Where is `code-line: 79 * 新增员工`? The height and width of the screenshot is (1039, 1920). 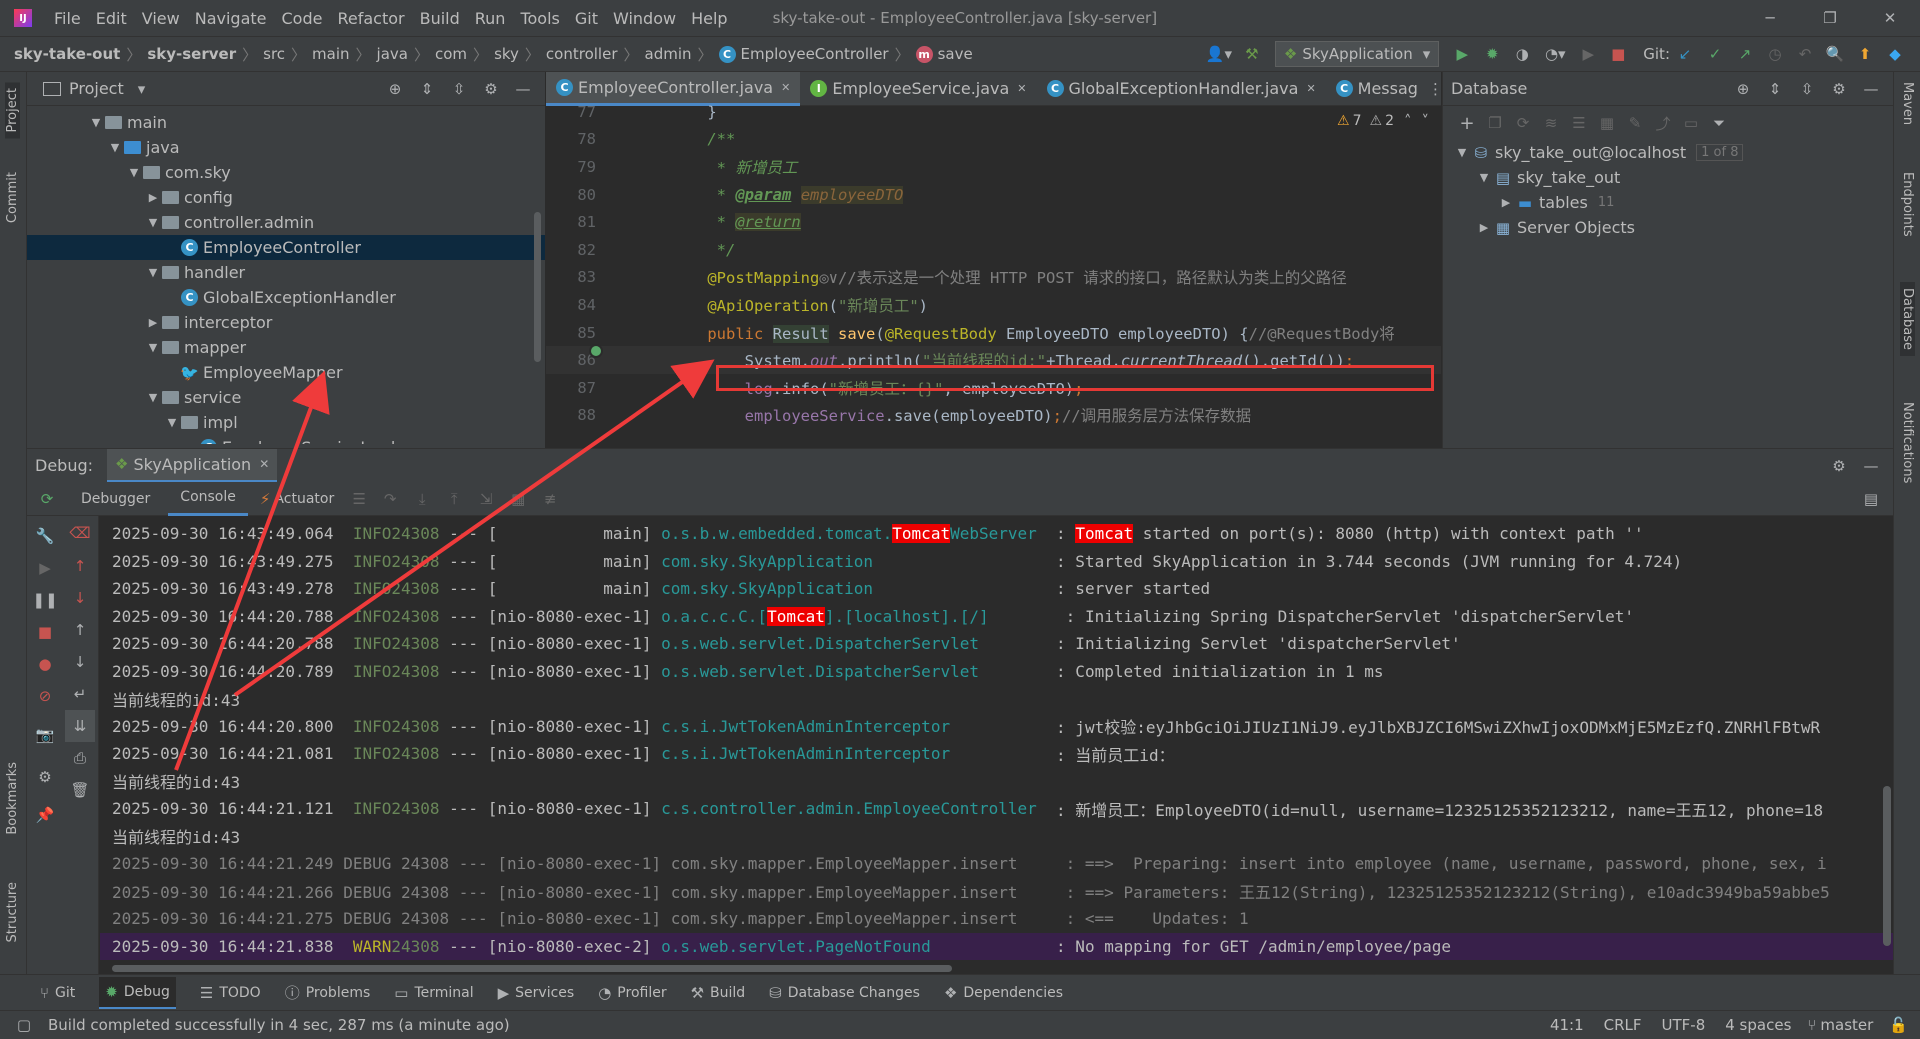 code-line: 79 * 新增员工 is located at coordinates (993, 167).